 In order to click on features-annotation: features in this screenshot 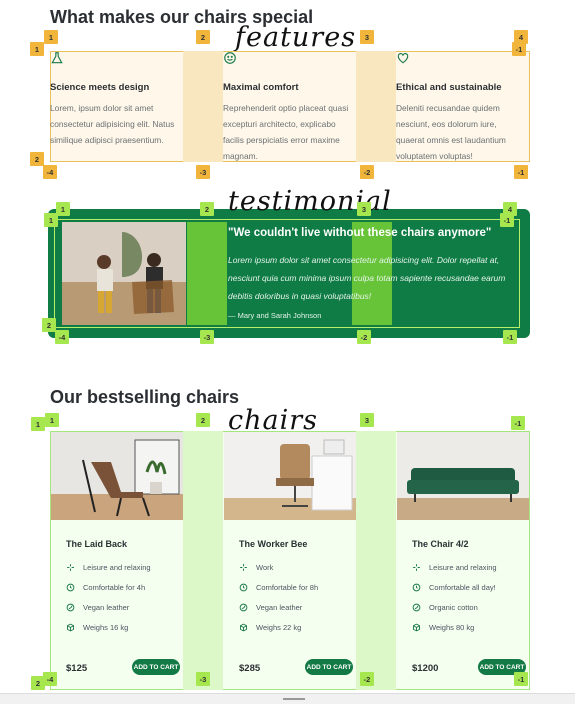, I will do `click(296, 37)`.